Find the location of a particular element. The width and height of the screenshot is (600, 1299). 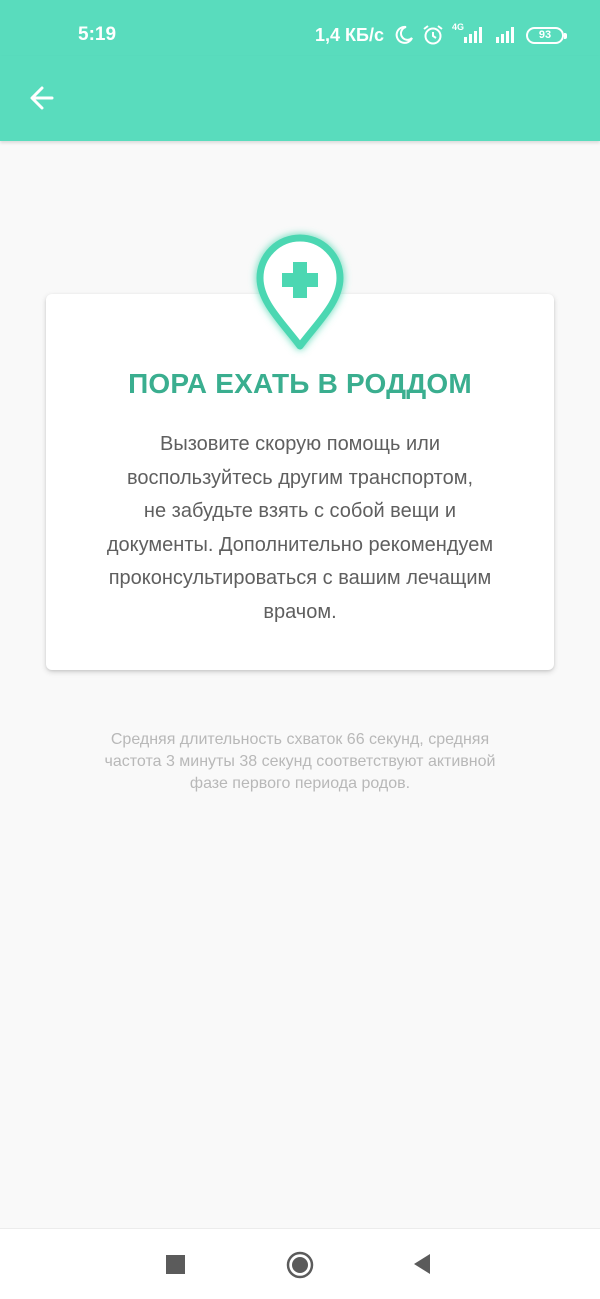

alarm-icon is located at coordinates (433, 35).